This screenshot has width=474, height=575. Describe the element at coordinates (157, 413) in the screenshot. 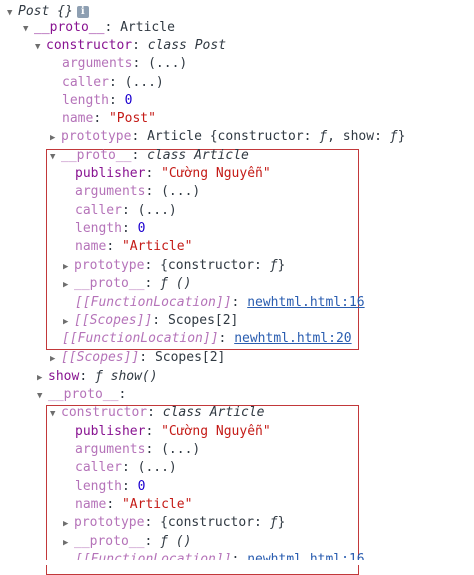

I see `tree-row-constructor-article: ▼ constructor: class Article` at that location.